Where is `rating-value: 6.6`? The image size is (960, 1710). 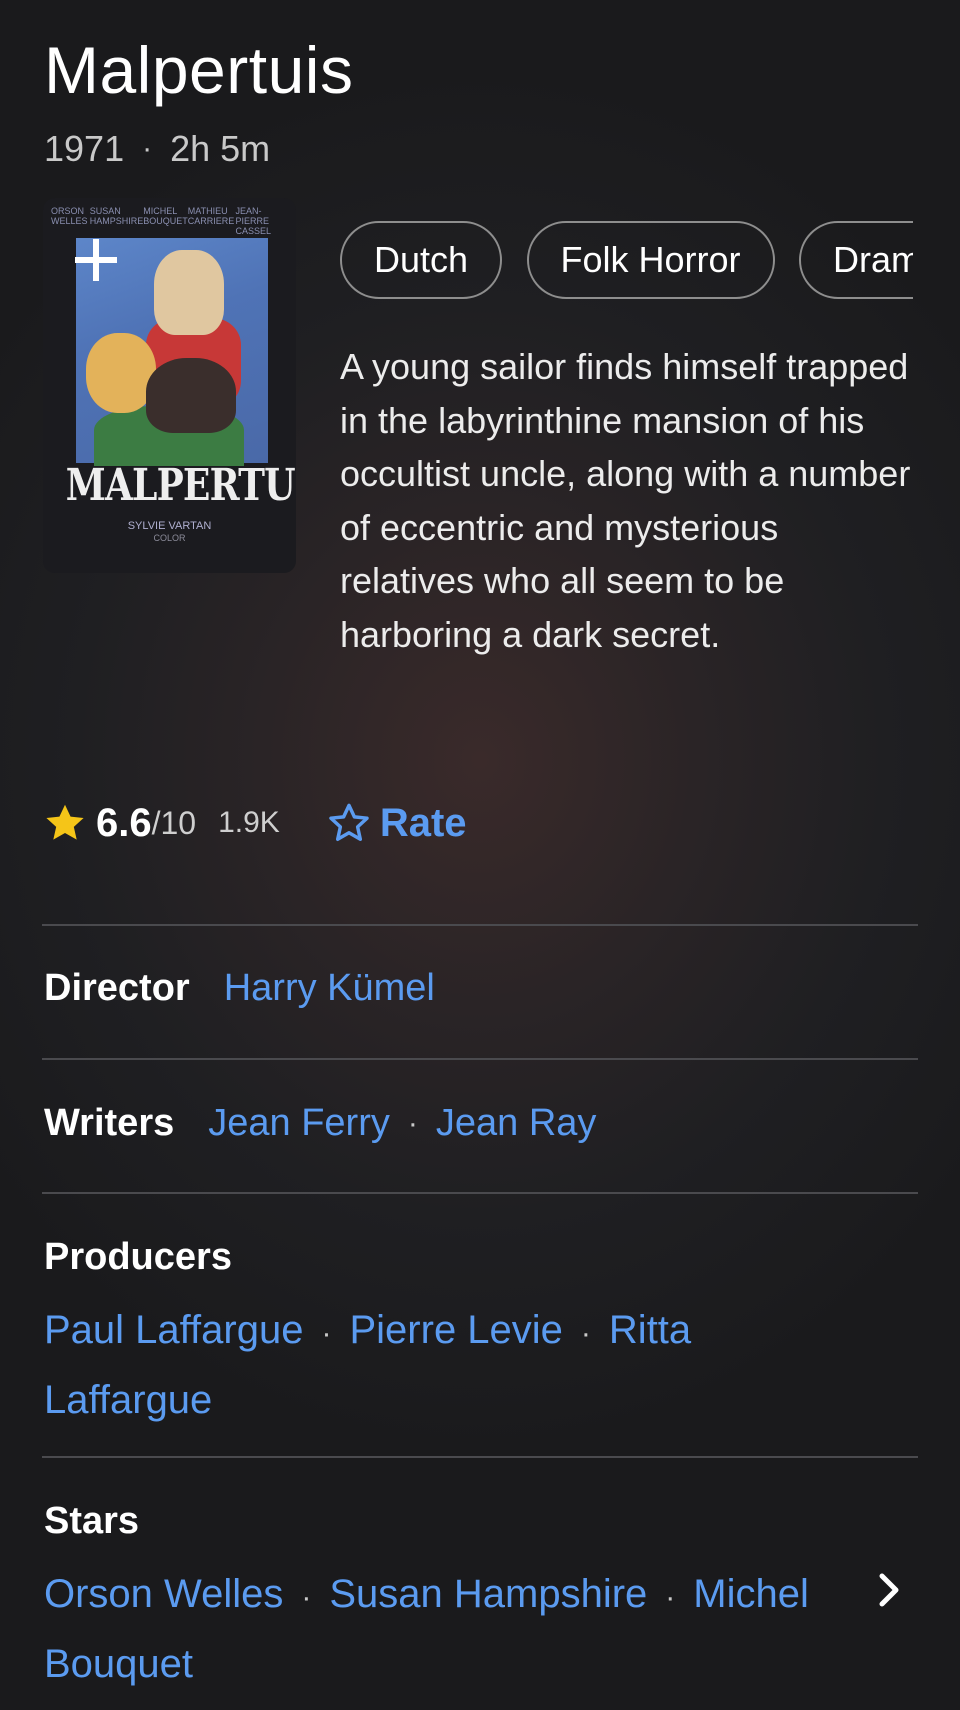 rating-value: 6.6 is located at coordinates (124, 822).